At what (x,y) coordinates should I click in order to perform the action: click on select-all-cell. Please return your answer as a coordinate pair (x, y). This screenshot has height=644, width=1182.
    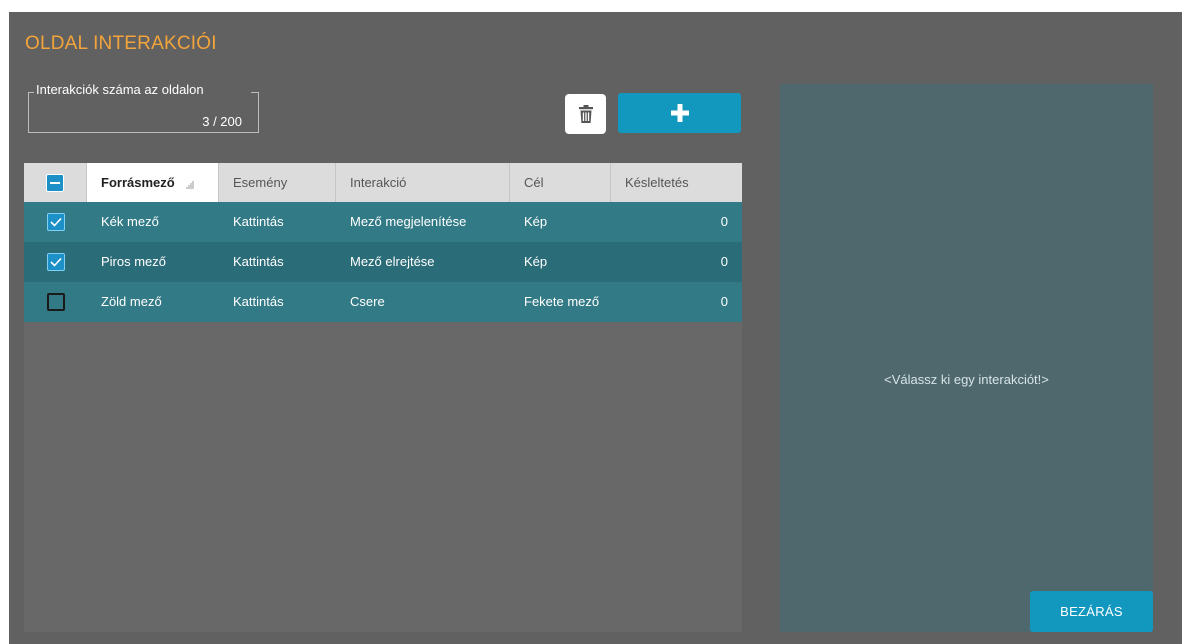
    Looking at the image, I should click on (55, 182).